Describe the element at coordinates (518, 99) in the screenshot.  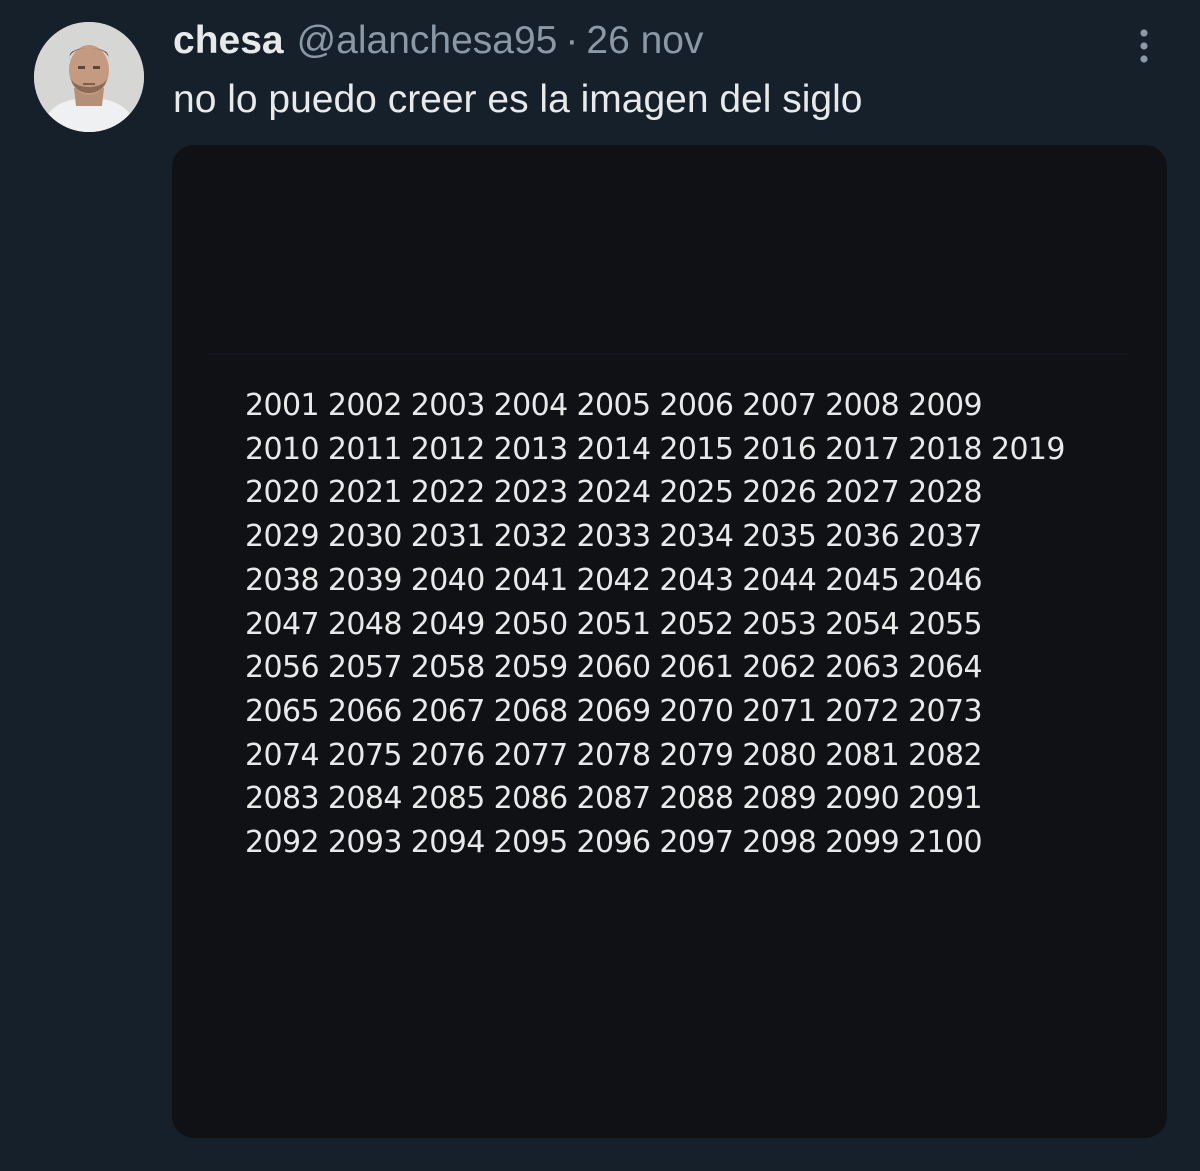
I see `tweet-text: no lo puedo creer es la imagen del siglo` at that location.